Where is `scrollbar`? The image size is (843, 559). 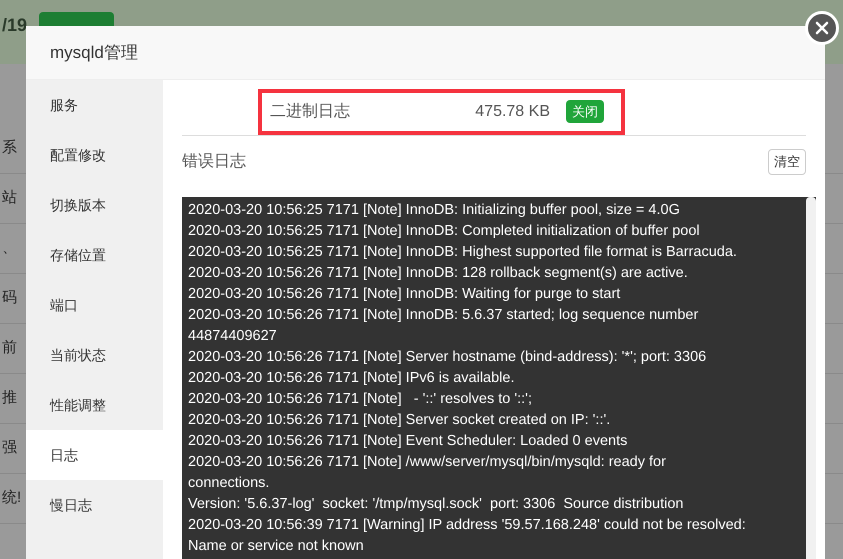 scrollbar is located at coordinates (811, 378).